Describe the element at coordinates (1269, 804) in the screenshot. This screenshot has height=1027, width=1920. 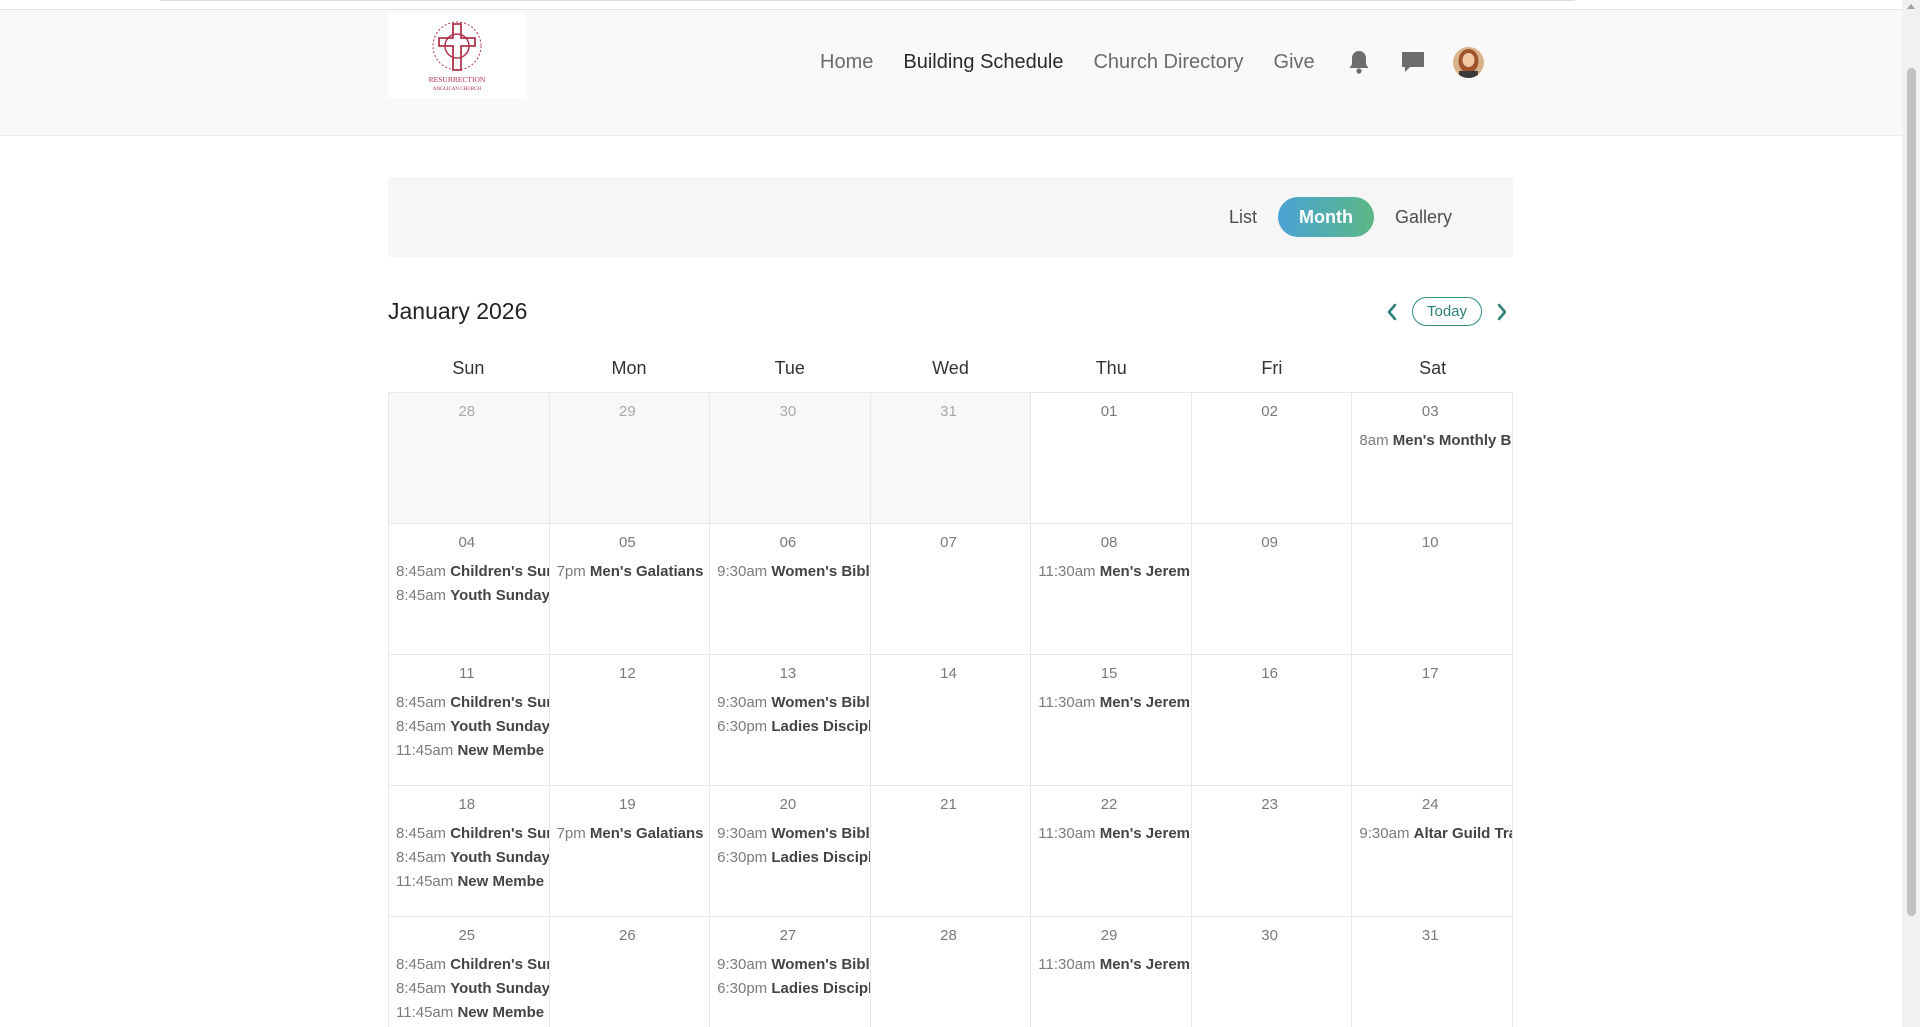
I see `day-number: 23` at that location.